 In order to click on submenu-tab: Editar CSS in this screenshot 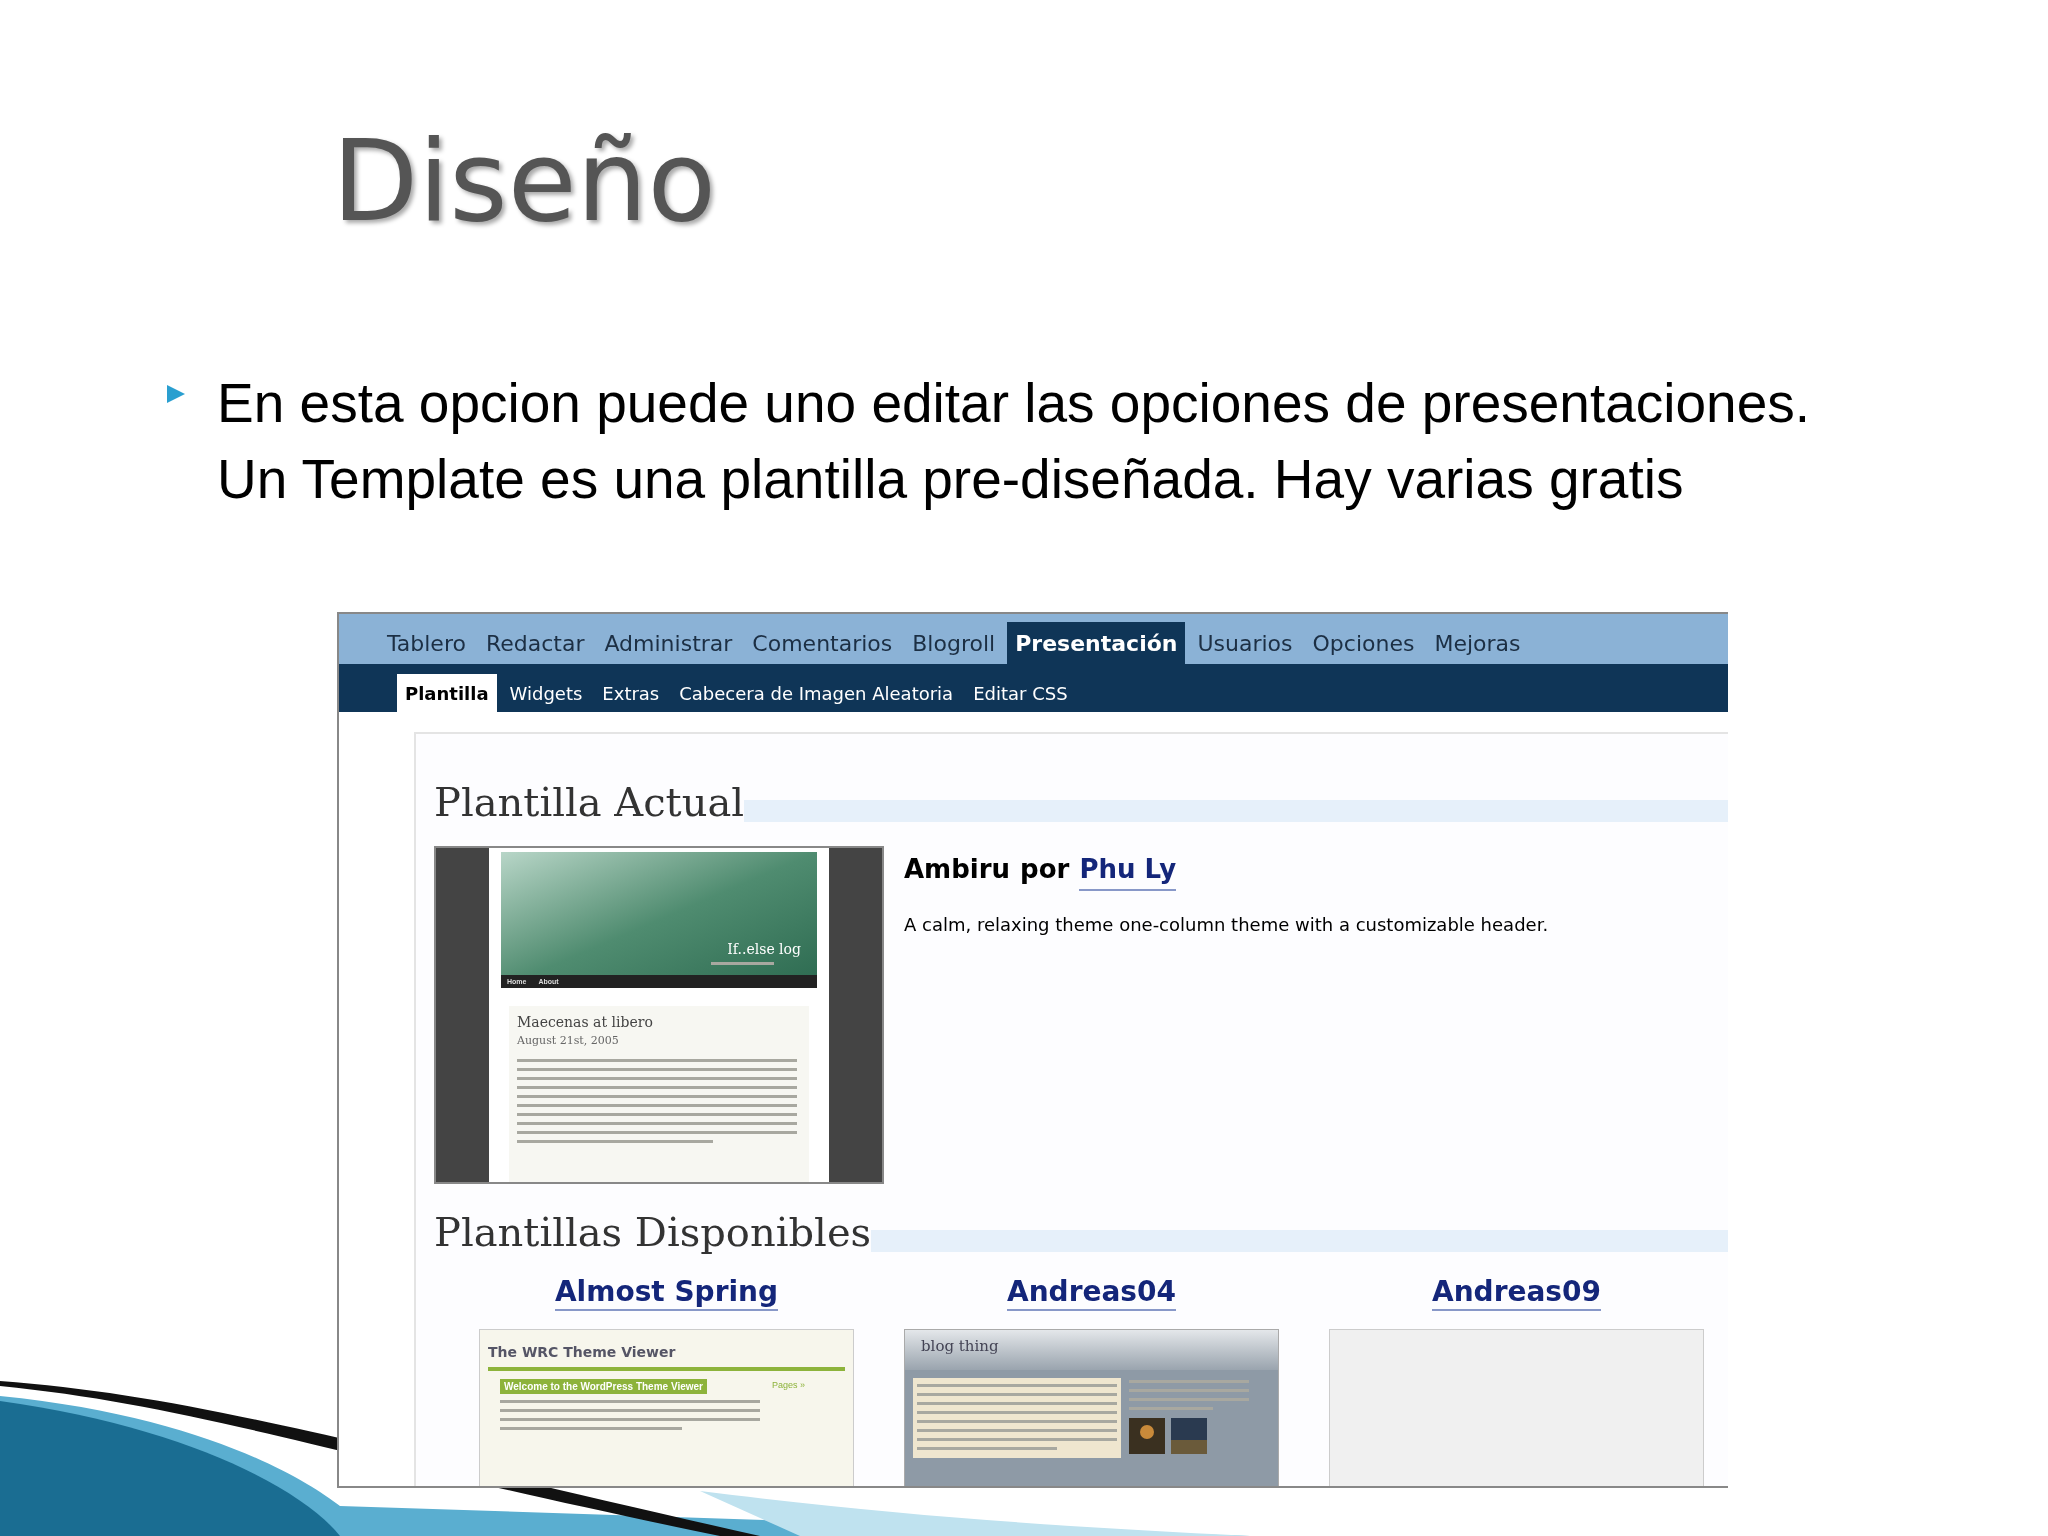, I will do `click(1020, 693)`.